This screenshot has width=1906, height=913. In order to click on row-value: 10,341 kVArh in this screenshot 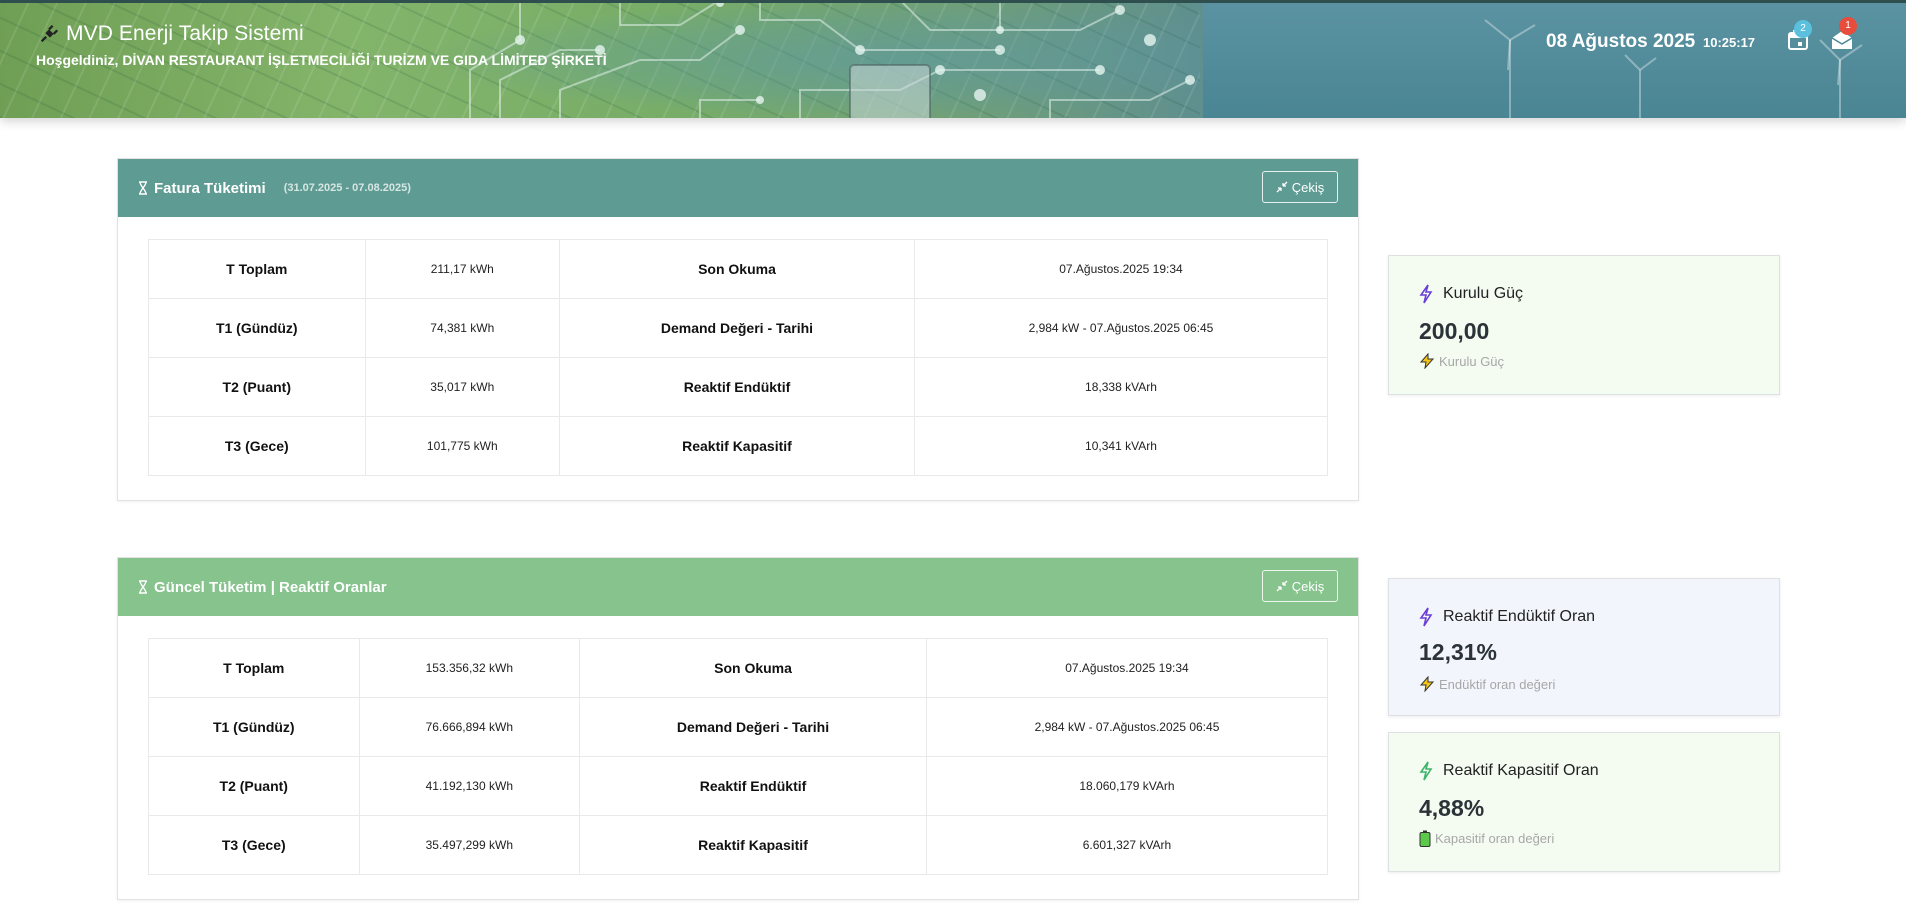, I will do `click(1121, 446)`.